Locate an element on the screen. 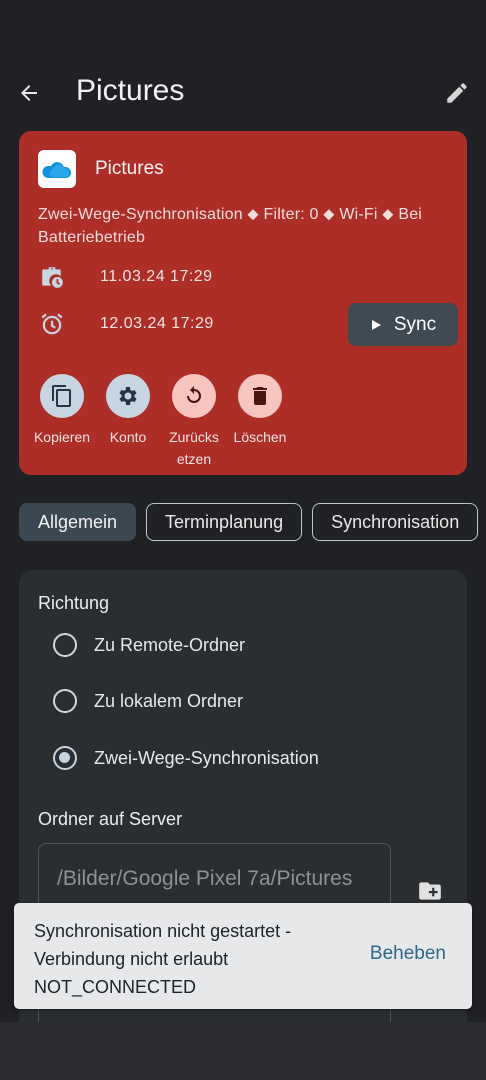 The height and width of the screenshot is (1080, 486). tab-bar: Allgemein Terminplanung Synchronisation is located at coordinates (249, 522).